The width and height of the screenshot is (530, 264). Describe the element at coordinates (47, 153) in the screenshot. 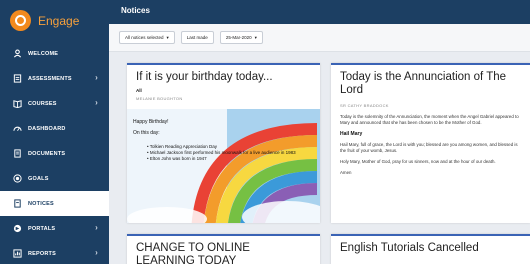

I see `sidebar-item-label: DOCUMENTS` at that location.